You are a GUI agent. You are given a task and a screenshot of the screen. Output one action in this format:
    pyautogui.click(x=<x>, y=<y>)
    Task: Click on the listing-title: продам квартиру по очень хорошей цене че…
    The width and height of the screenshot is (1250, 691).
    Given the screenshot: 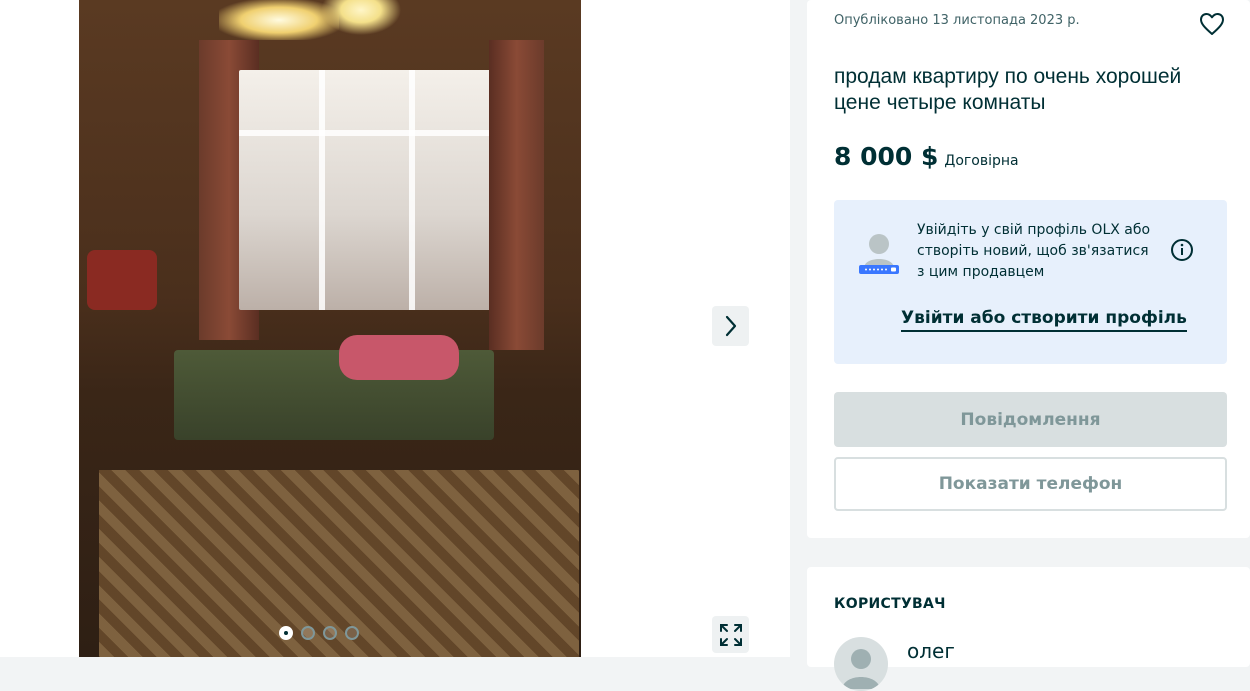 What is the action you would take?
    pyautogui.click(x=1008, y=89)
    